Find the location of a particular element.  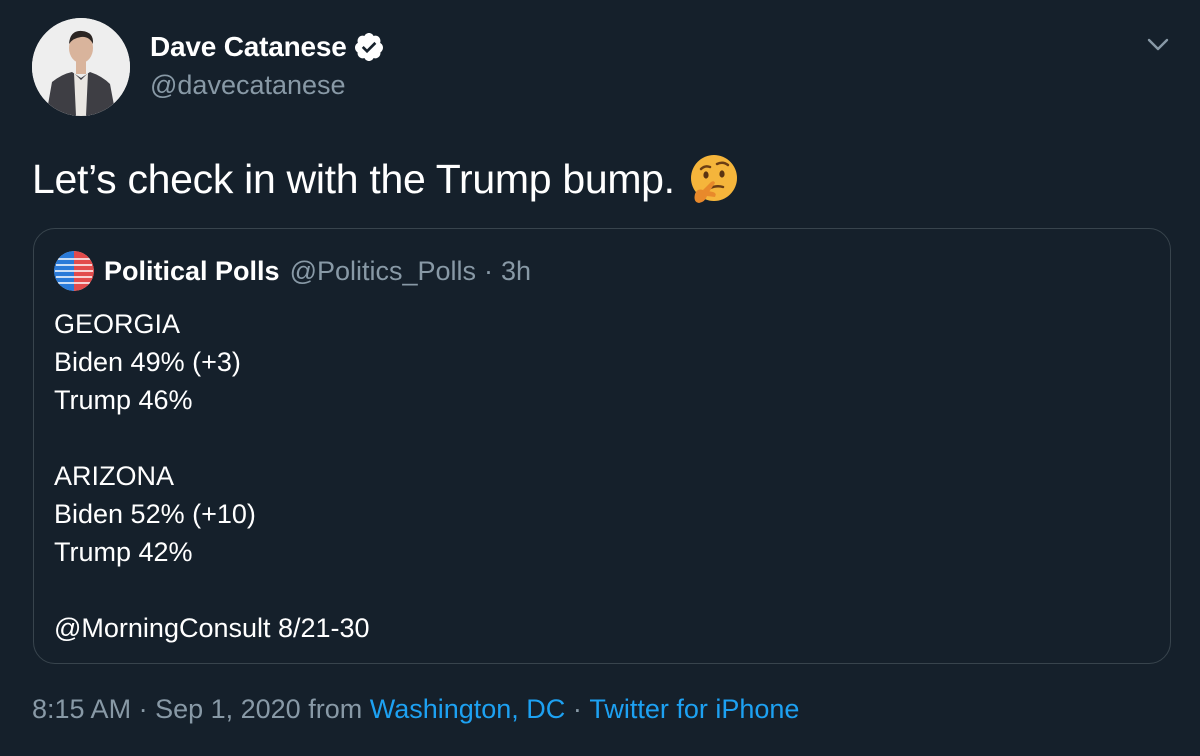

author-name-row: Dave Catanese is located at coordinates (267, 47).